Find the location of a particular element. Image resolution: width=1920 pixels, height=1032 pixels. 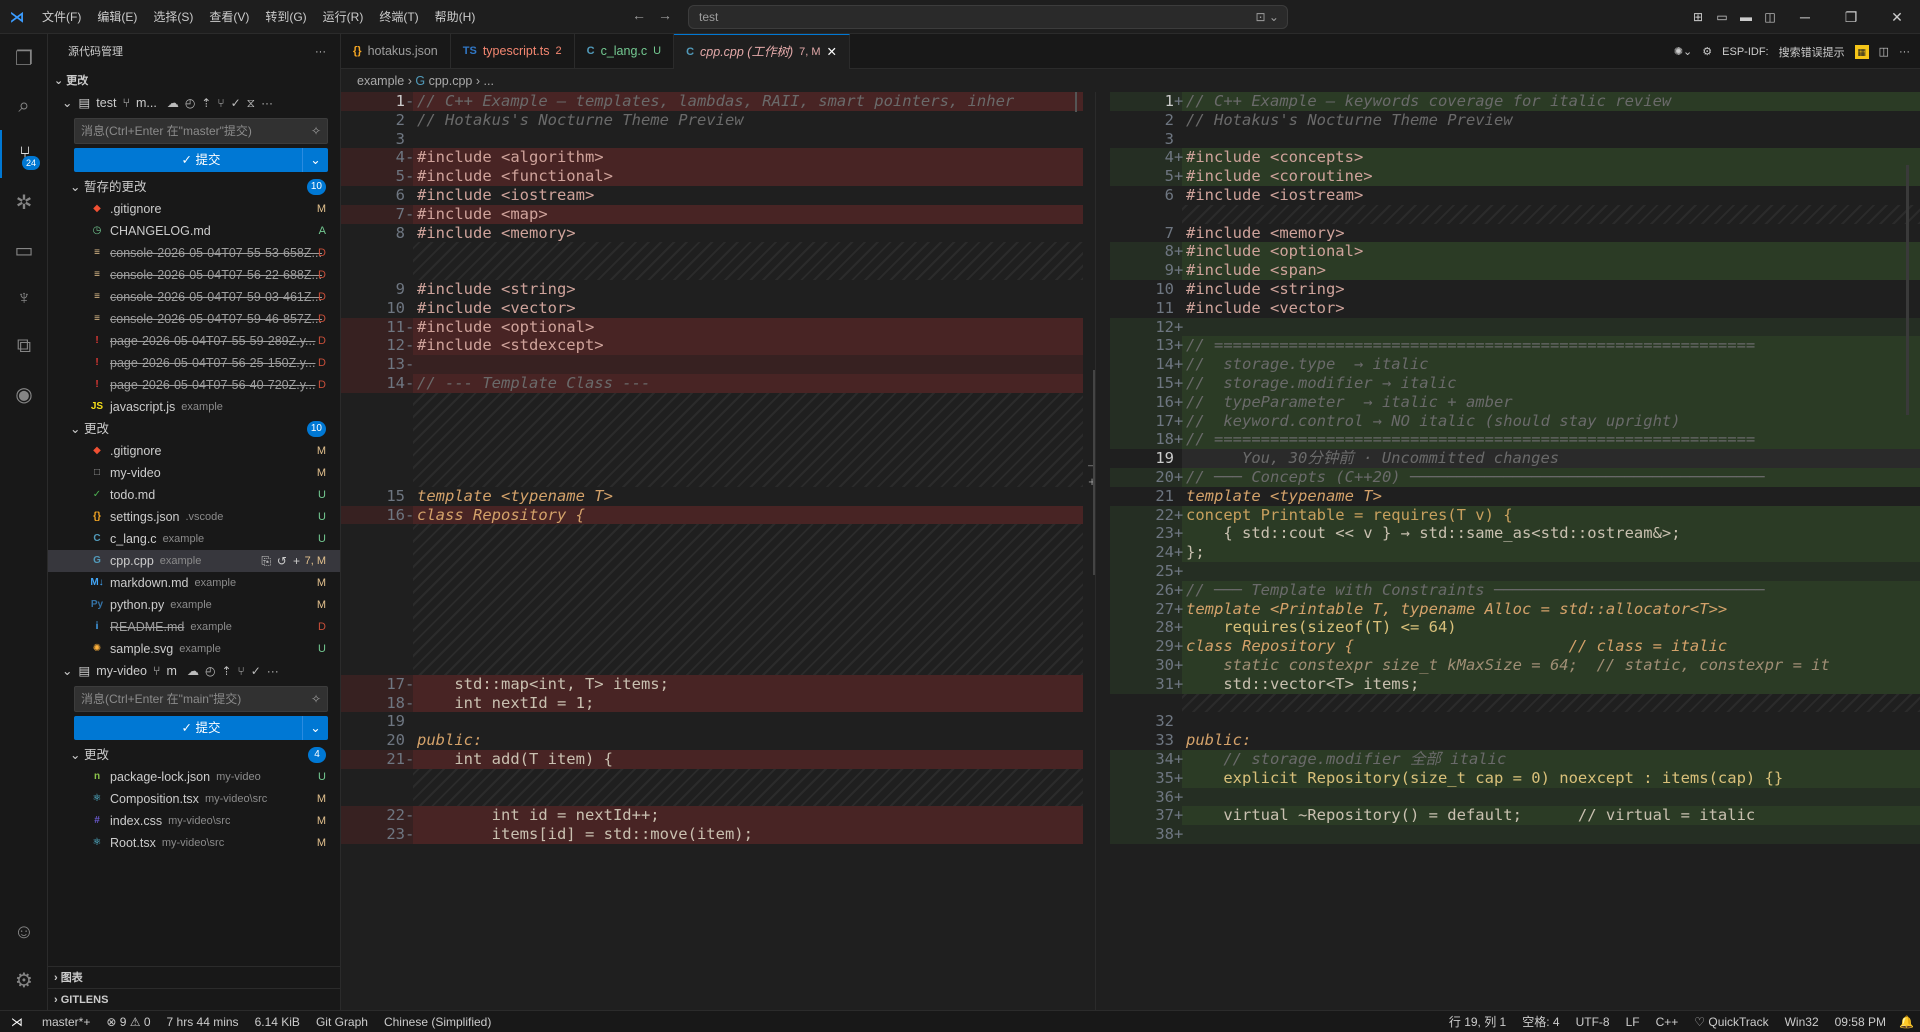

menu-item: 选择(S) is located at coordinates (173, 17).